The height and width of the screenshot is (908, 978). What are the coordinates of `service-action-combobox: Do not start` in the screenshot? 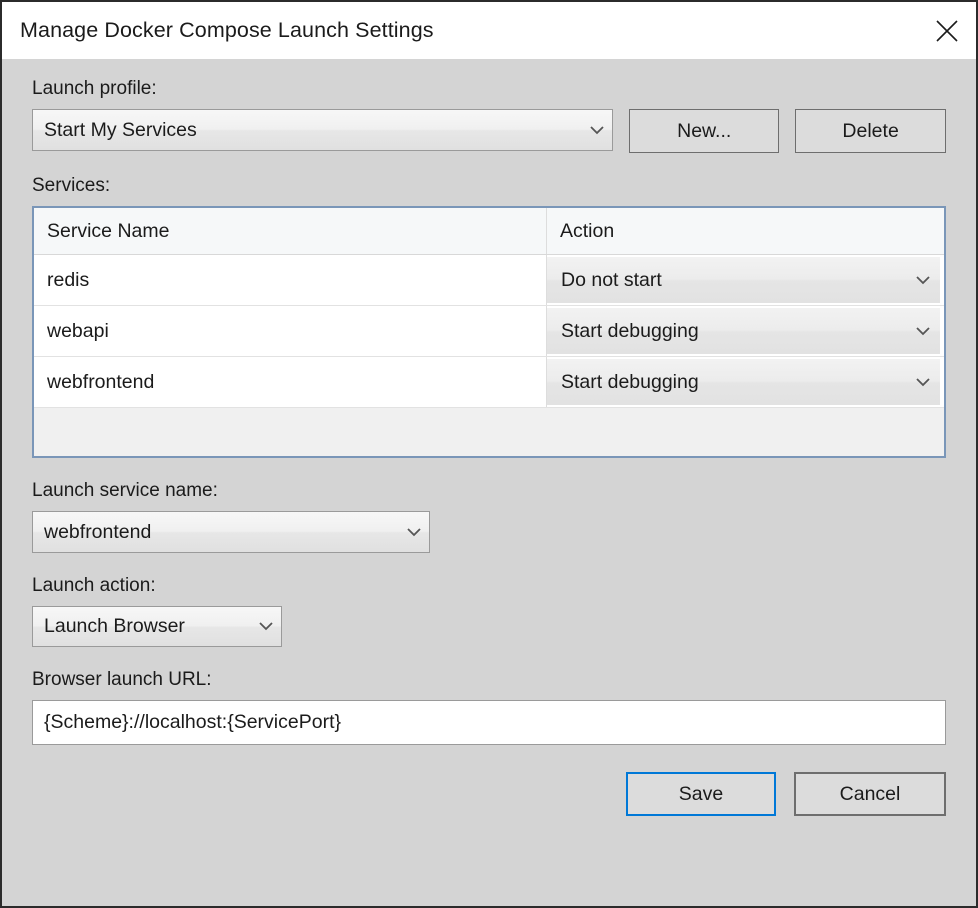 It's located at (743, 280).